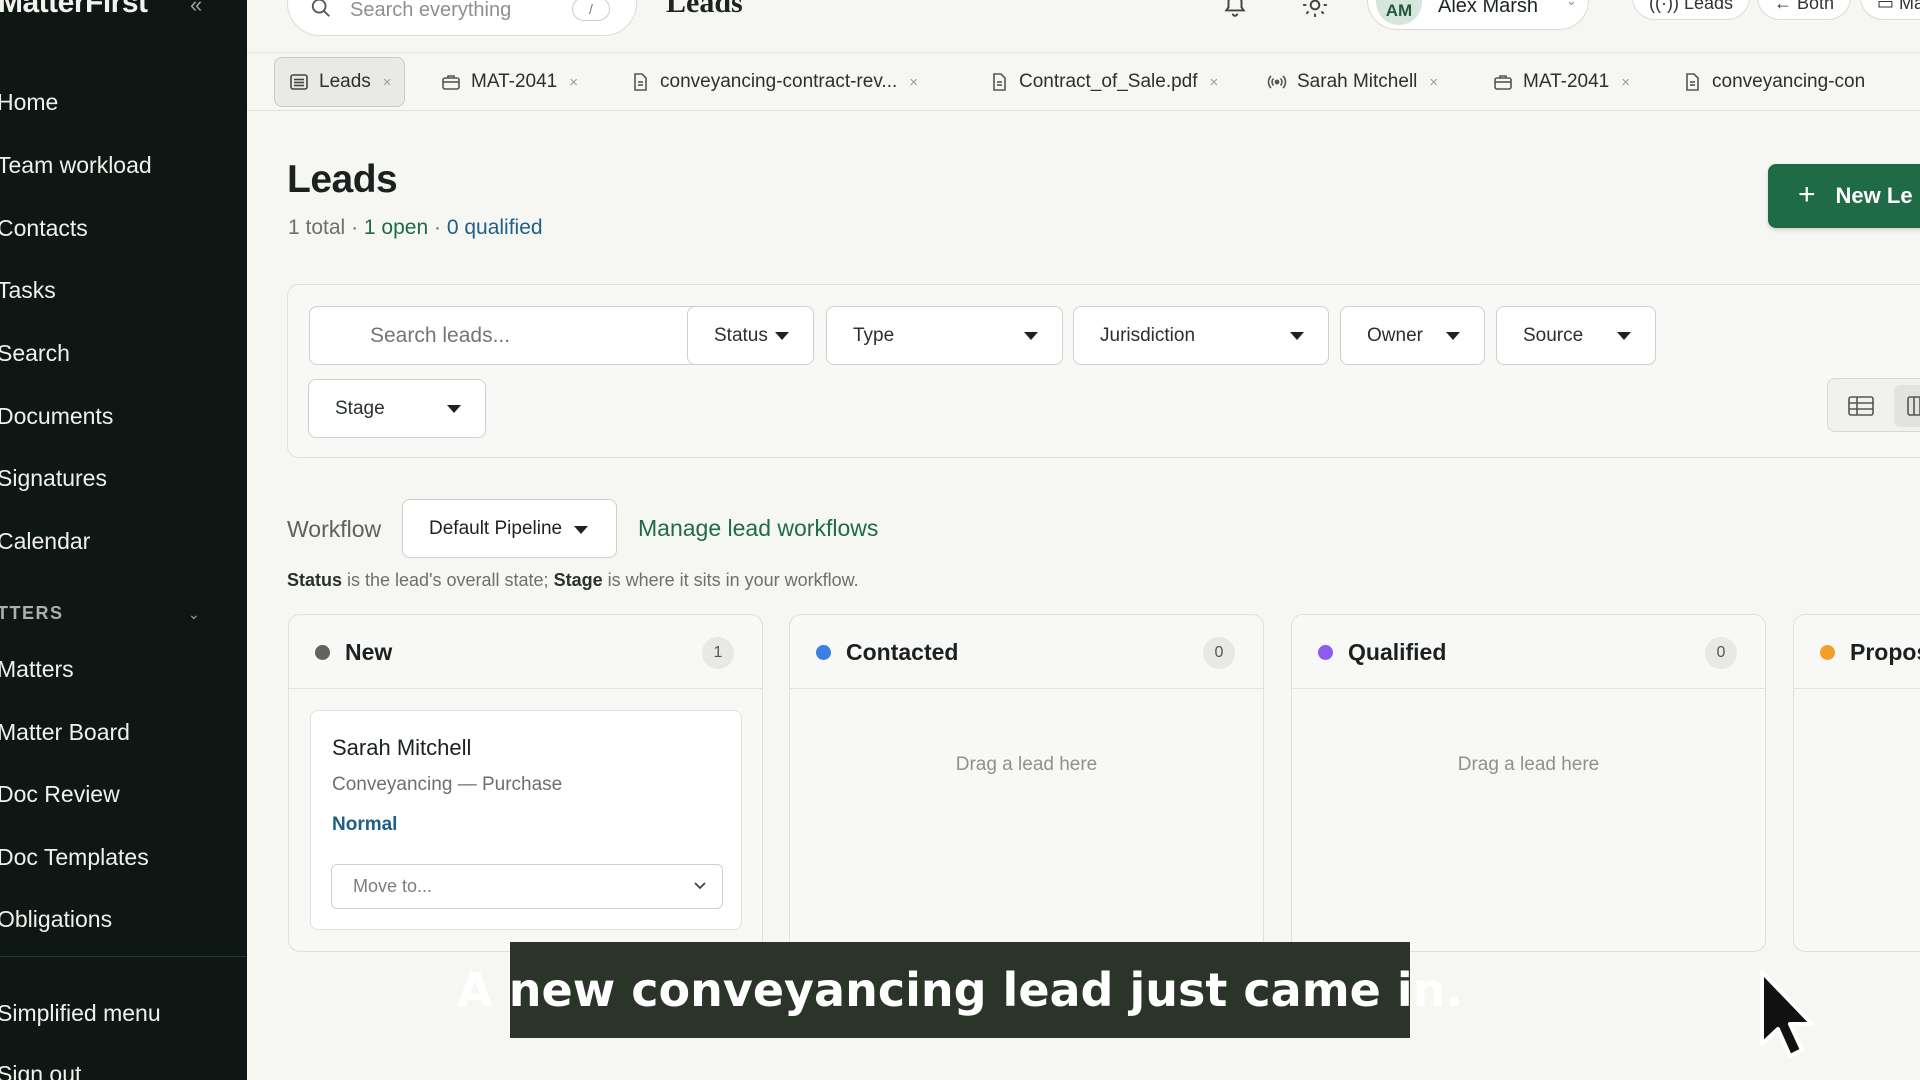  Describe the element at coordinates (56, 416) in the screenshot. I see `sidebar-item-documents: Documents` at that location.